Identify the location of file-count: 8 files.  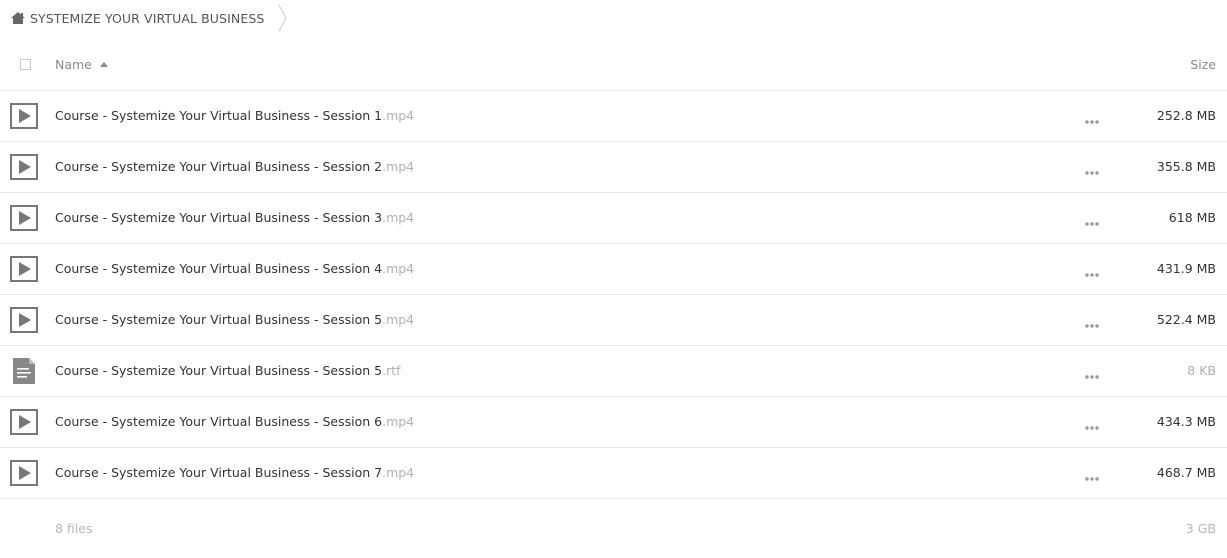
(74, 528).